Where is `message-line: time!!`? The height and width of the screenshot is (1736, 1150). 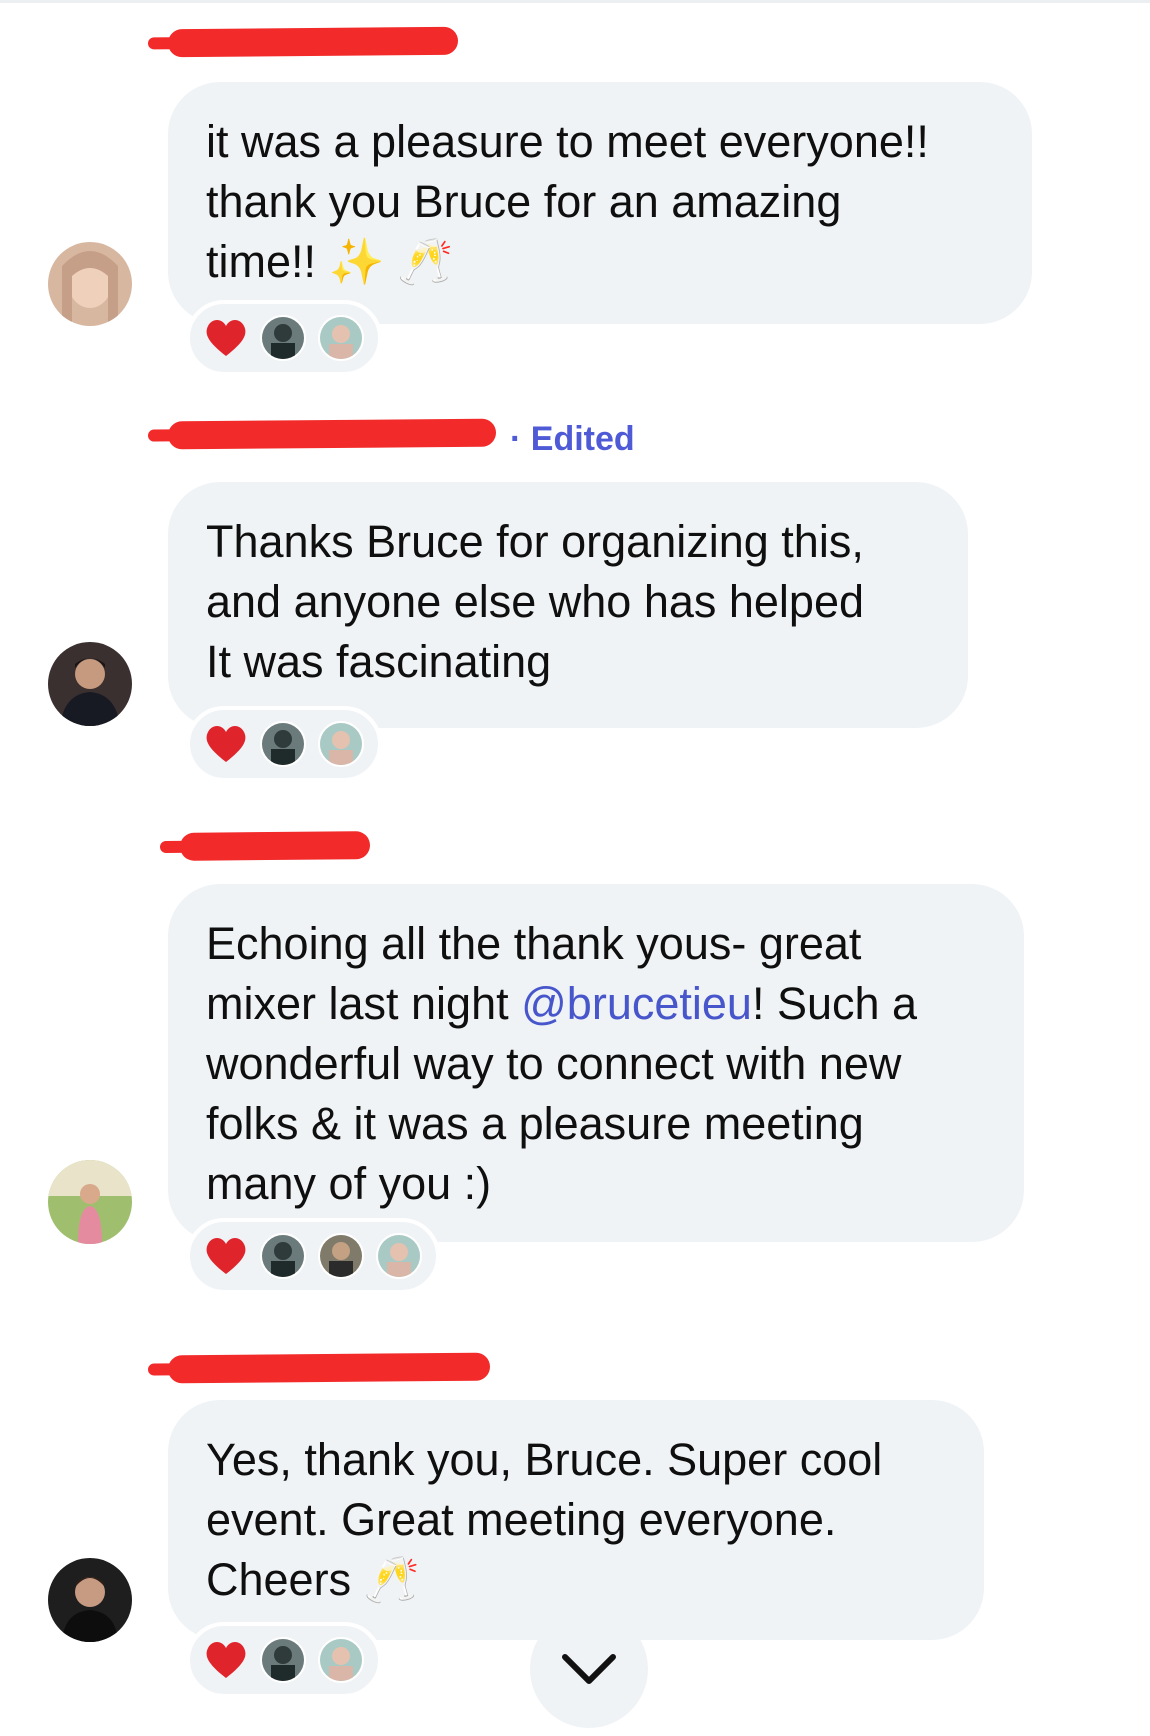 message-line: time!! is located at coordinates (261, 261).